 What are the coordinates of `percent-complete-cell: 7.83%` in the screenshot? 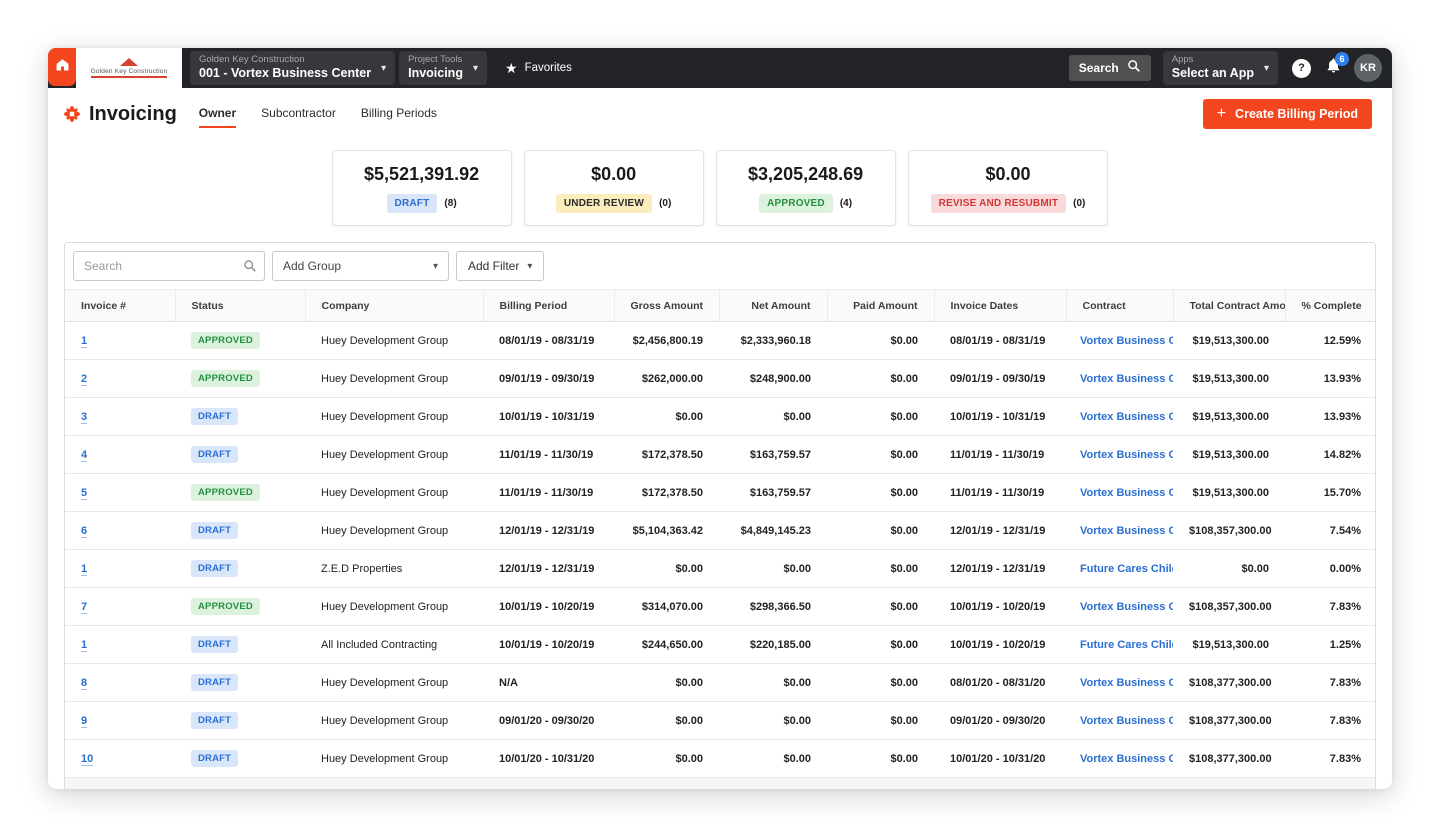 It's located at (1330, 682).